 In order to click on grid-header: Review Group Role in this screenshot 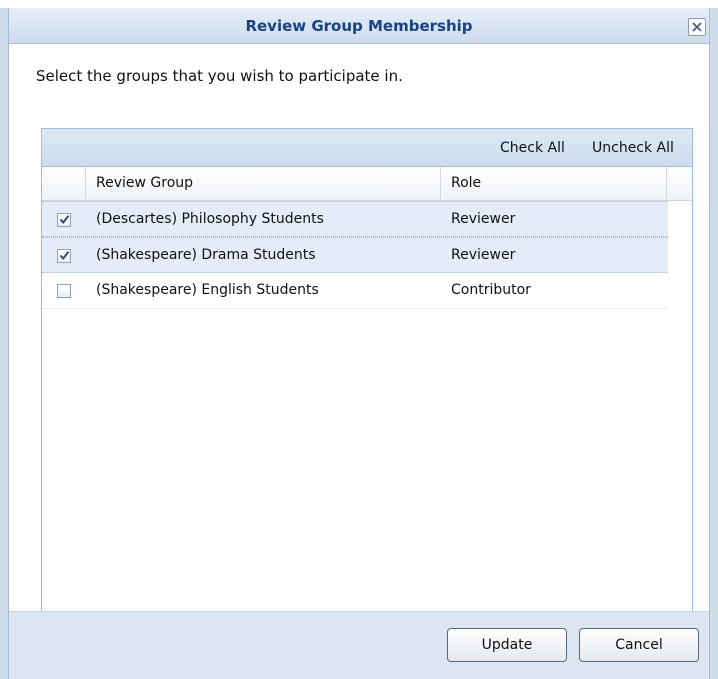, I will do `click(367, 184)`.